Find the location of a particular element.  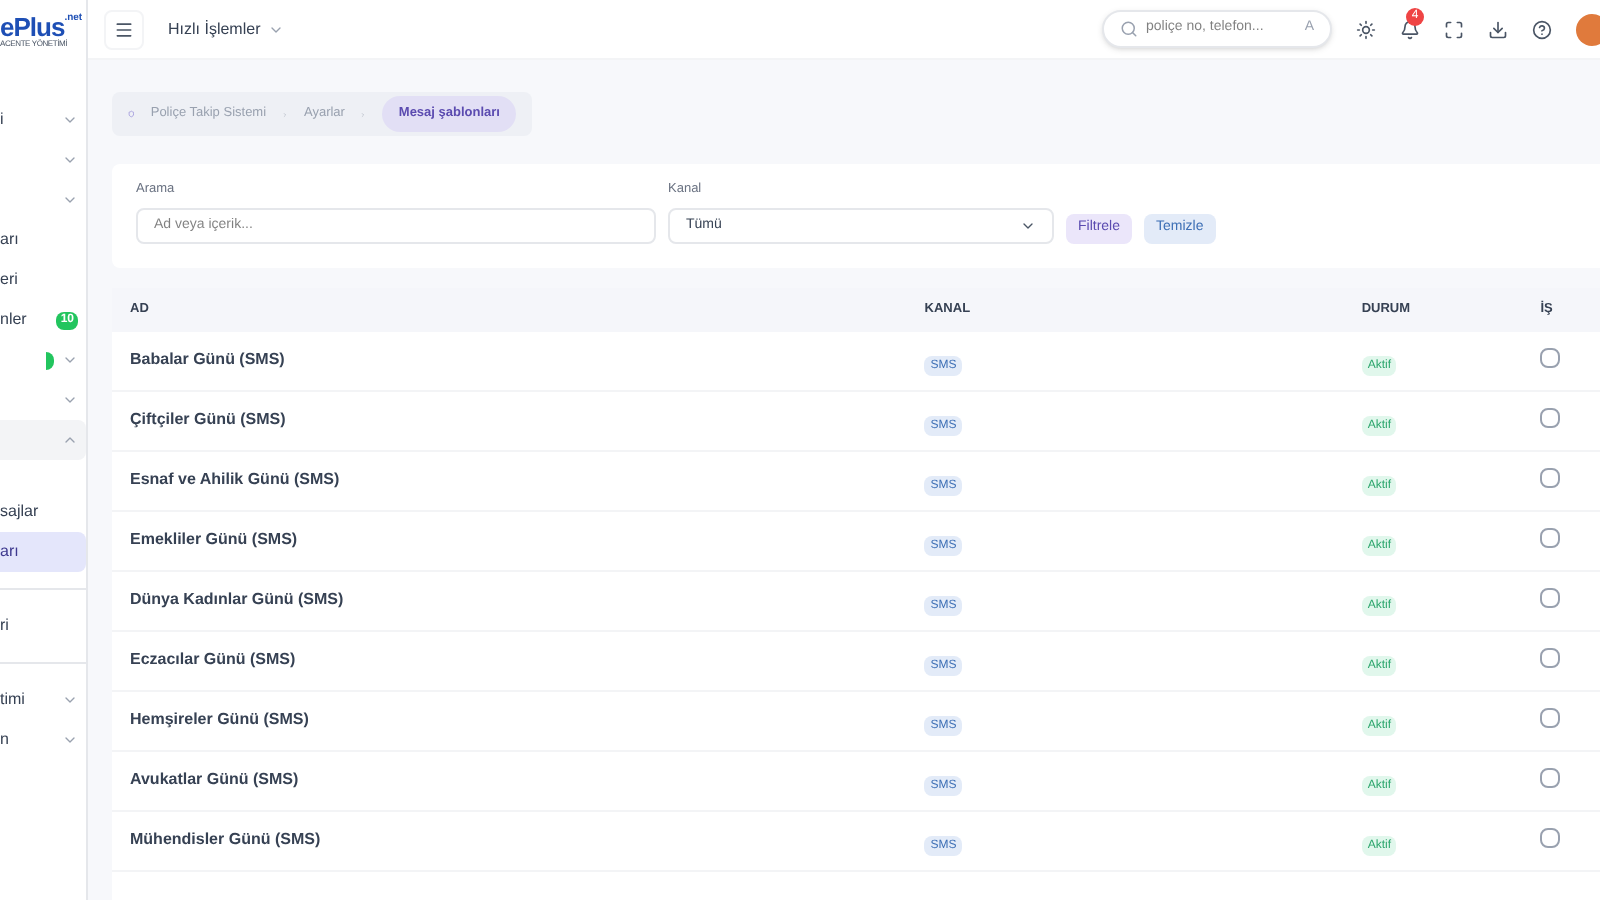

logo-text: ePlus is located at coordinates (32, 26).